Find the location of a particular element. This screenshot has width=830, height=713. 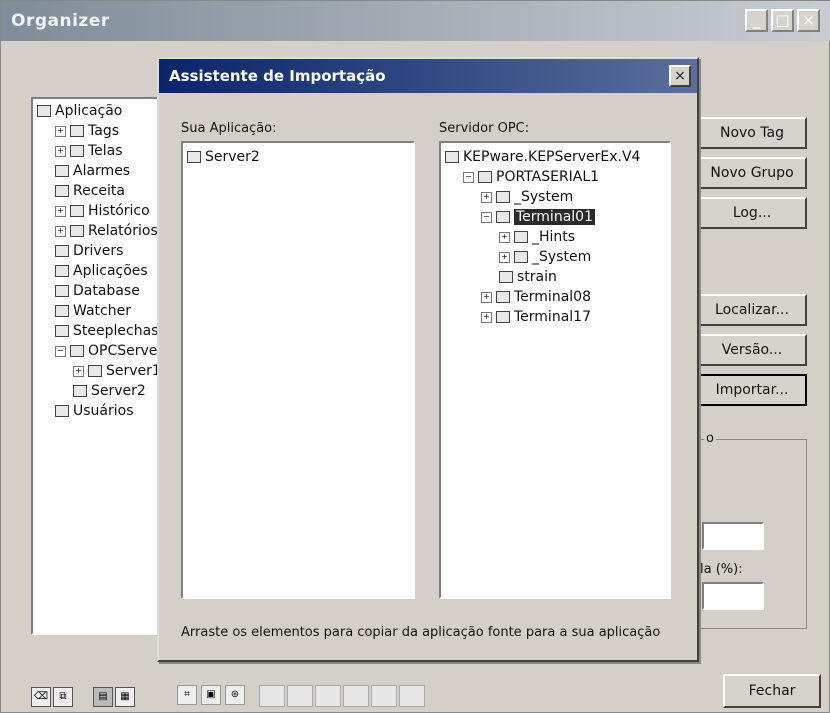

database-icon is located at coordinates (62, 291).